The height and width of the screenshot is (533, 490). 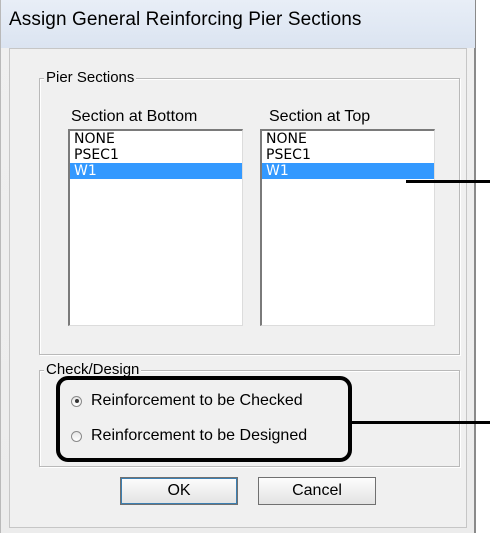 What do you see at coordinates (134, 116) in the screenshot?
I see `section-at-bottom-label: Section at Bottom` at bounding box center [134, 116].